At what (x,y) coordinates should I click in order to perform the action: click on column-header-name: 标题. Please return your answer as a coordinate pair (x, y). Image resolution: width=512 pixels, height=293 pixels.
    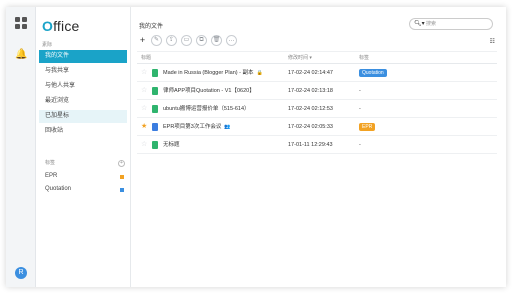
    Looking at the image, I should click on (146, 58).